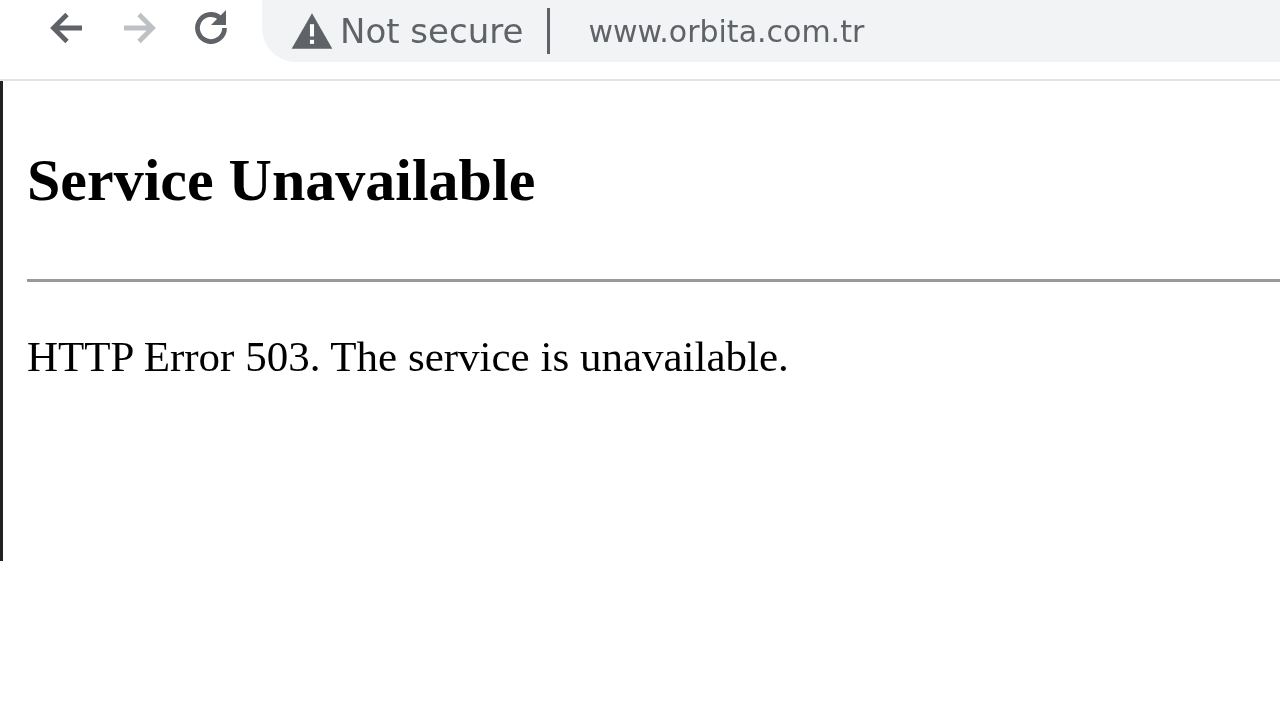 The height and width of the screenshot is (720, 1280). I want to click on url-text: www.orbita.com.tr, so click(726, 31).